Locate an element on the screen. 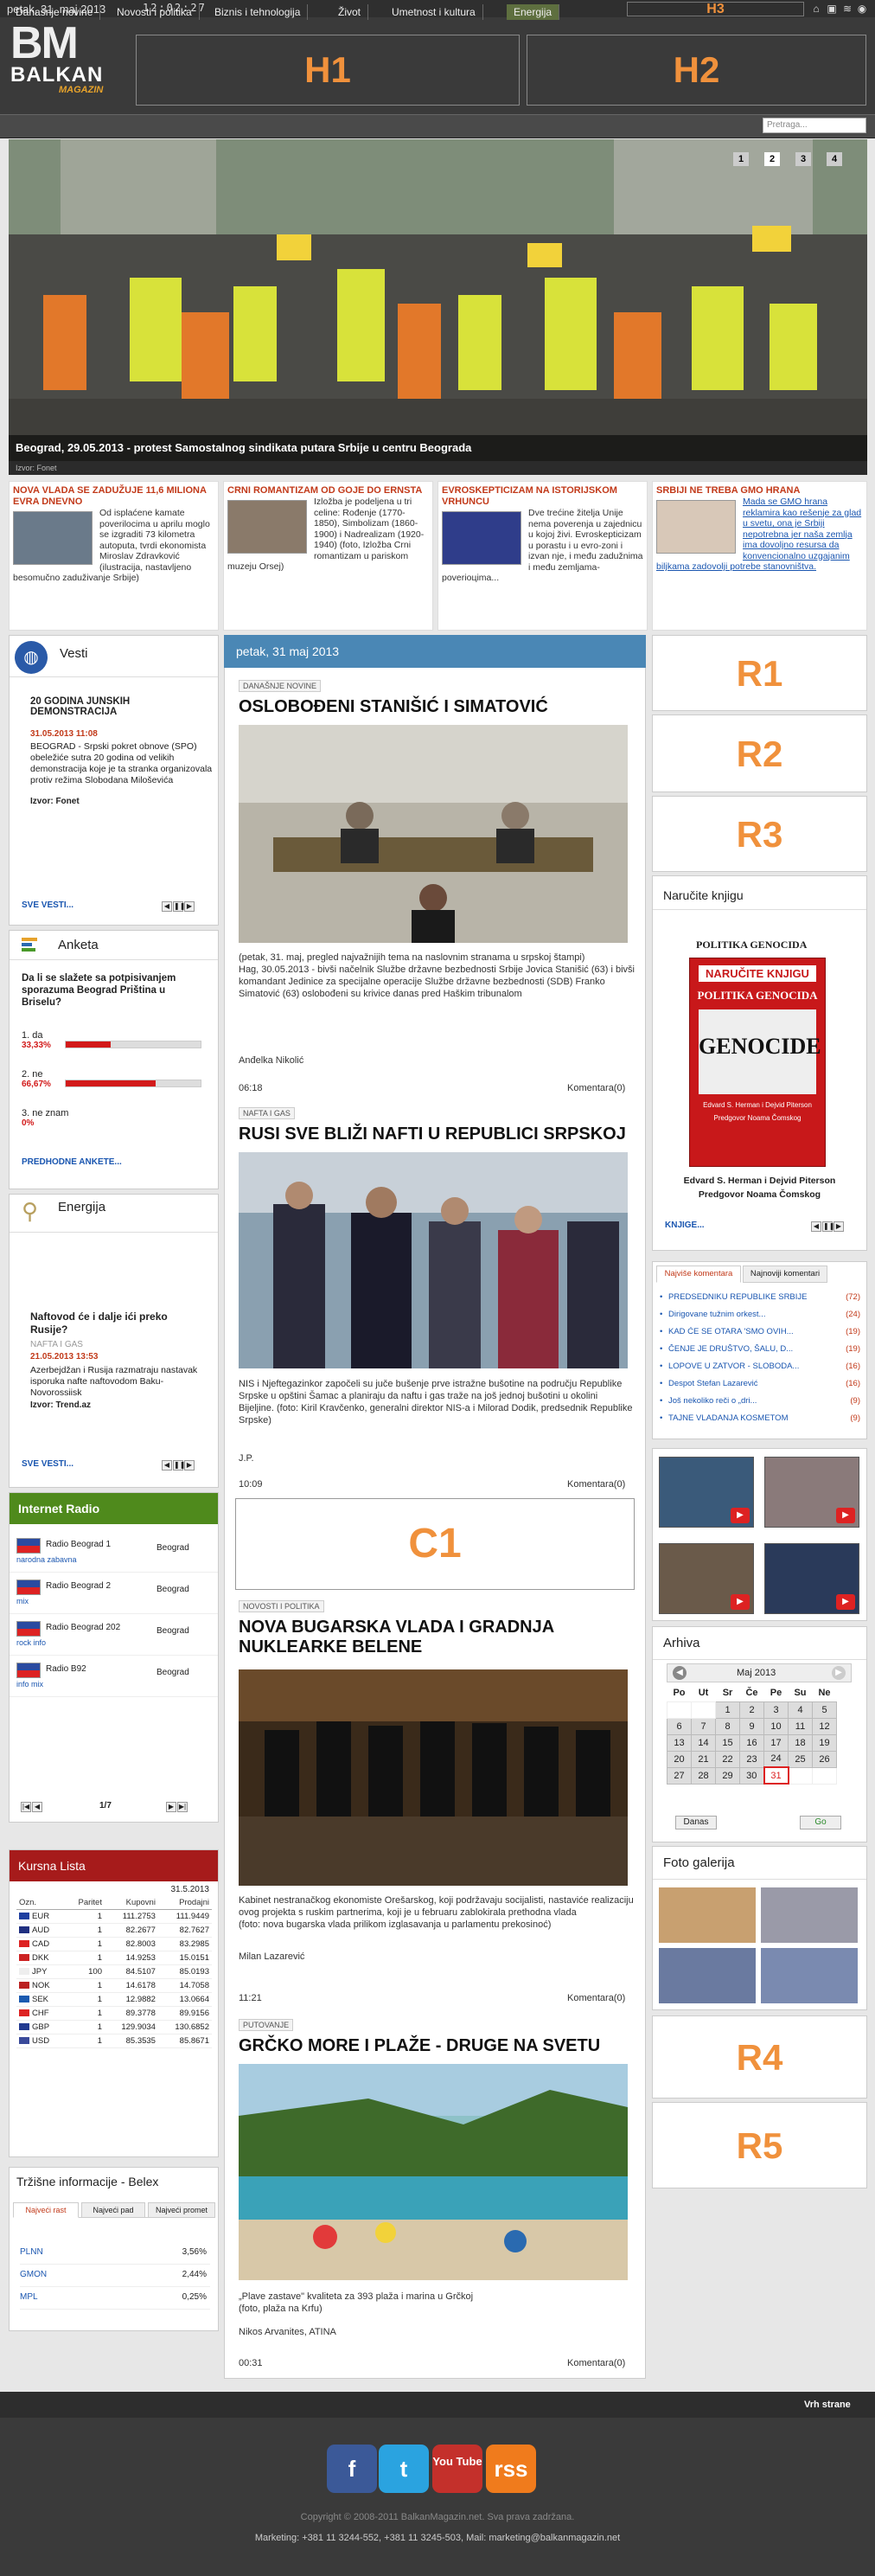 Image resolution: width=875 pixels, height=2576 pixels. lock-icon: ▣ is located at coordinates (832, 9).